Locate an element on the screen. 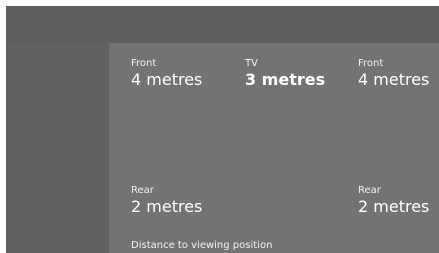 This screenshot has width=439, height=253. header-band is located at coordinates (222, 24).